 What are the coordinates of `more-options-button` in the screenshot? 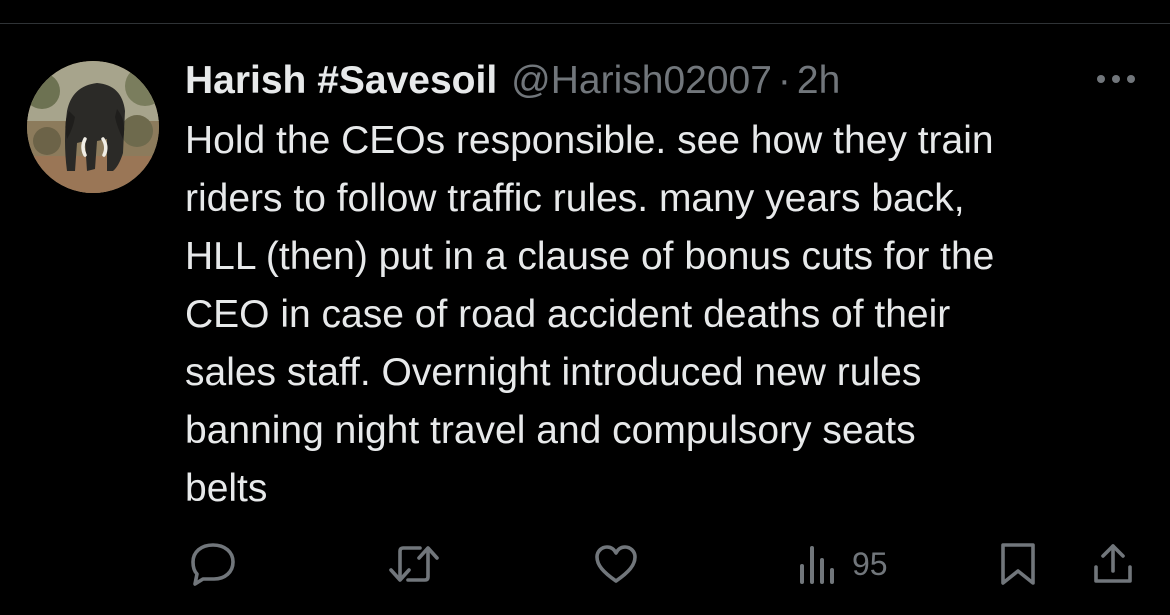 It's located at (1116, 79).